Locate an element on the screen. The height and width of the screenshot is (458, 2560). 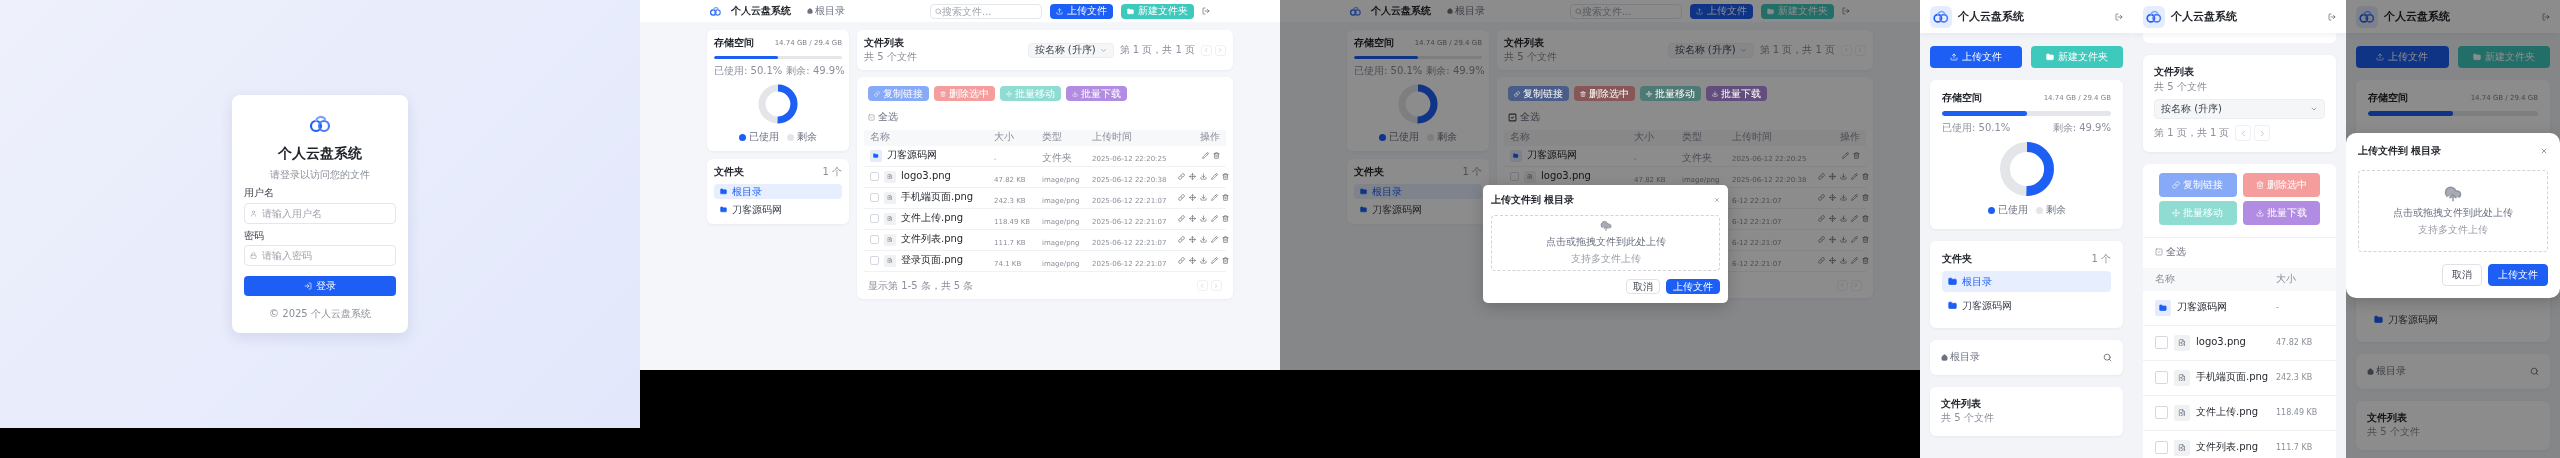
action-button: 删除选中 is located at coordinates (1604, 93).